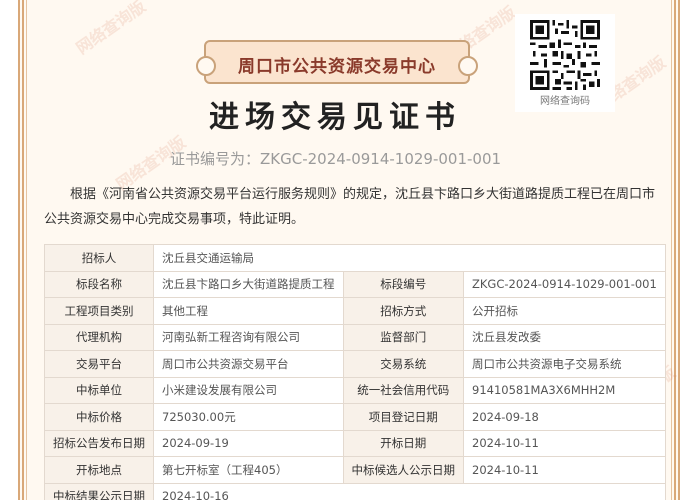 The height and width of the screenshot is (500, 680). What do you see at coordinates (99, 258) in the screenshot?
I see `field-label: 招标人` at bounding box center [99, 258].